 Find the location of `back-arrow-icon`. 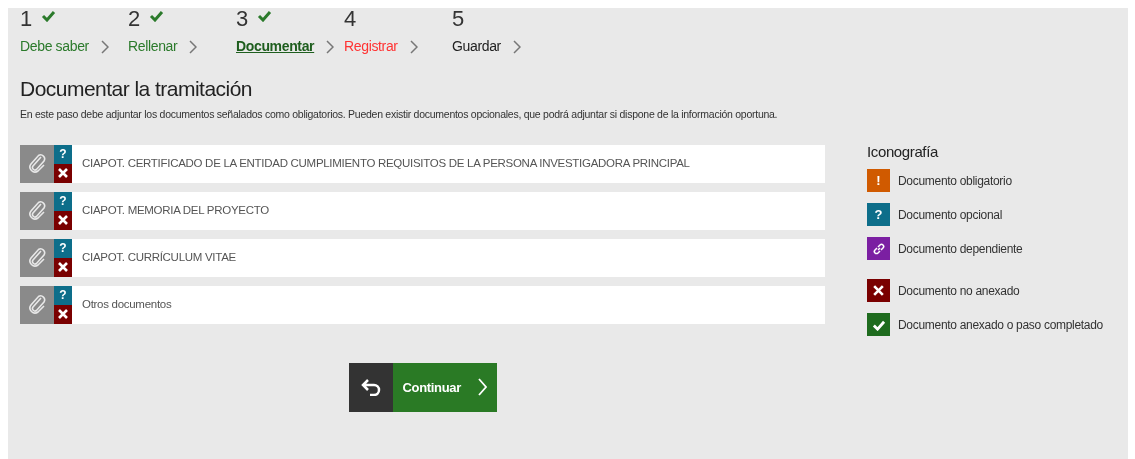

back-arrow-icon is located at coordinates (370, 387).